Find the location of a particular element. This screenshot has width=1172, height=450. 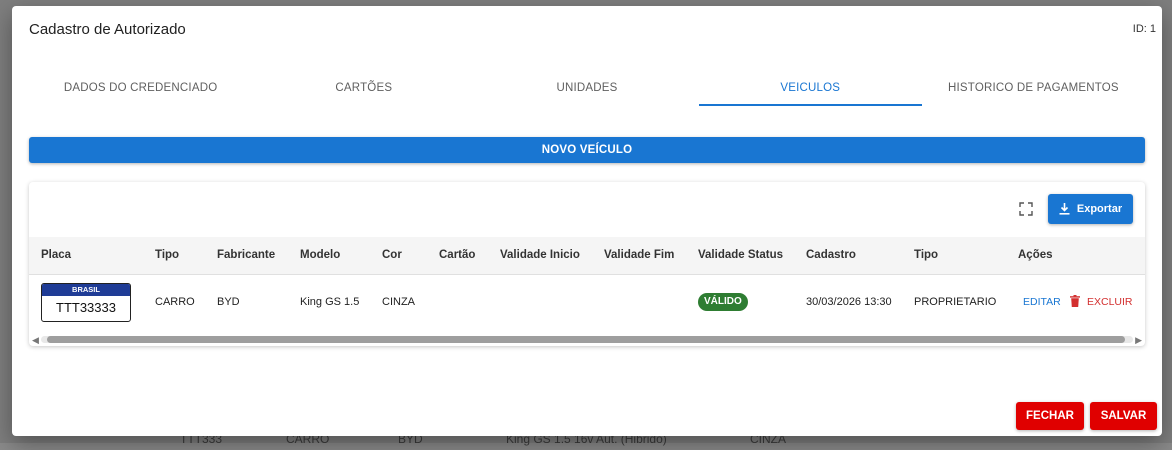

export-label: Exportar is located at coordinates (1099, 209).